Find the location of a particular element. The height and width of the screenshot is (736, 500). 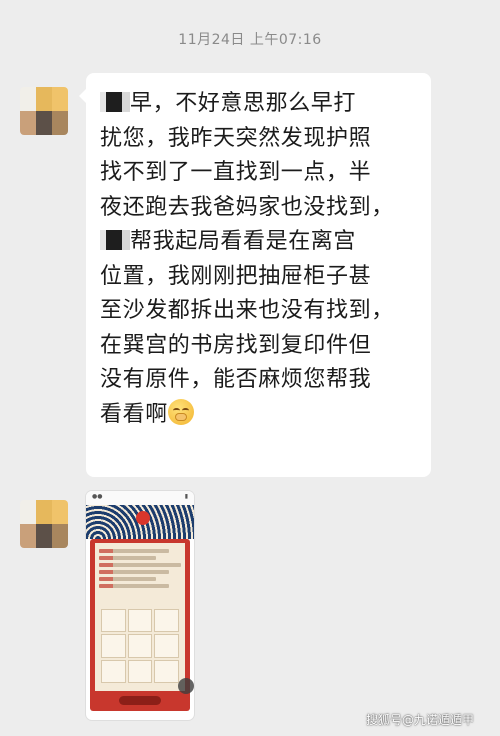

wave-banner-image is located at coordinates (140, 522).